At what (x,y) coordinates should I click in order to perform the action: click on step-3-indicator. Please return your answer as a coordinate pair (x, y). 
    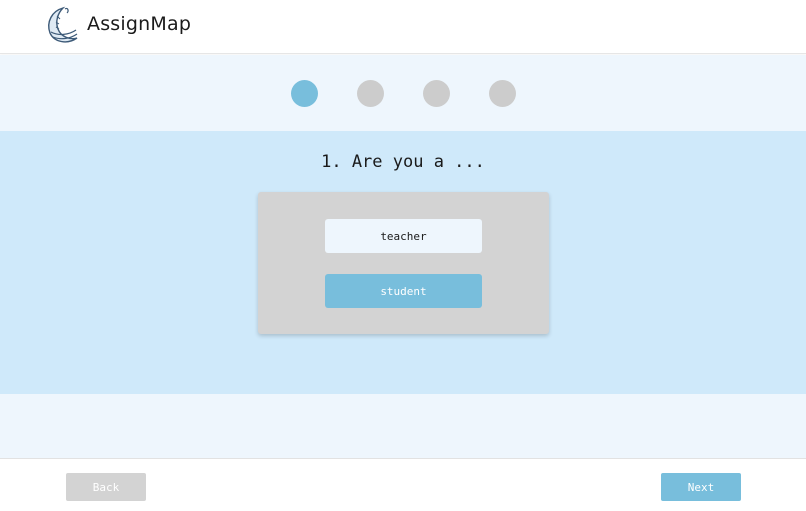
    Looking at the image, I should click on (436, 93).